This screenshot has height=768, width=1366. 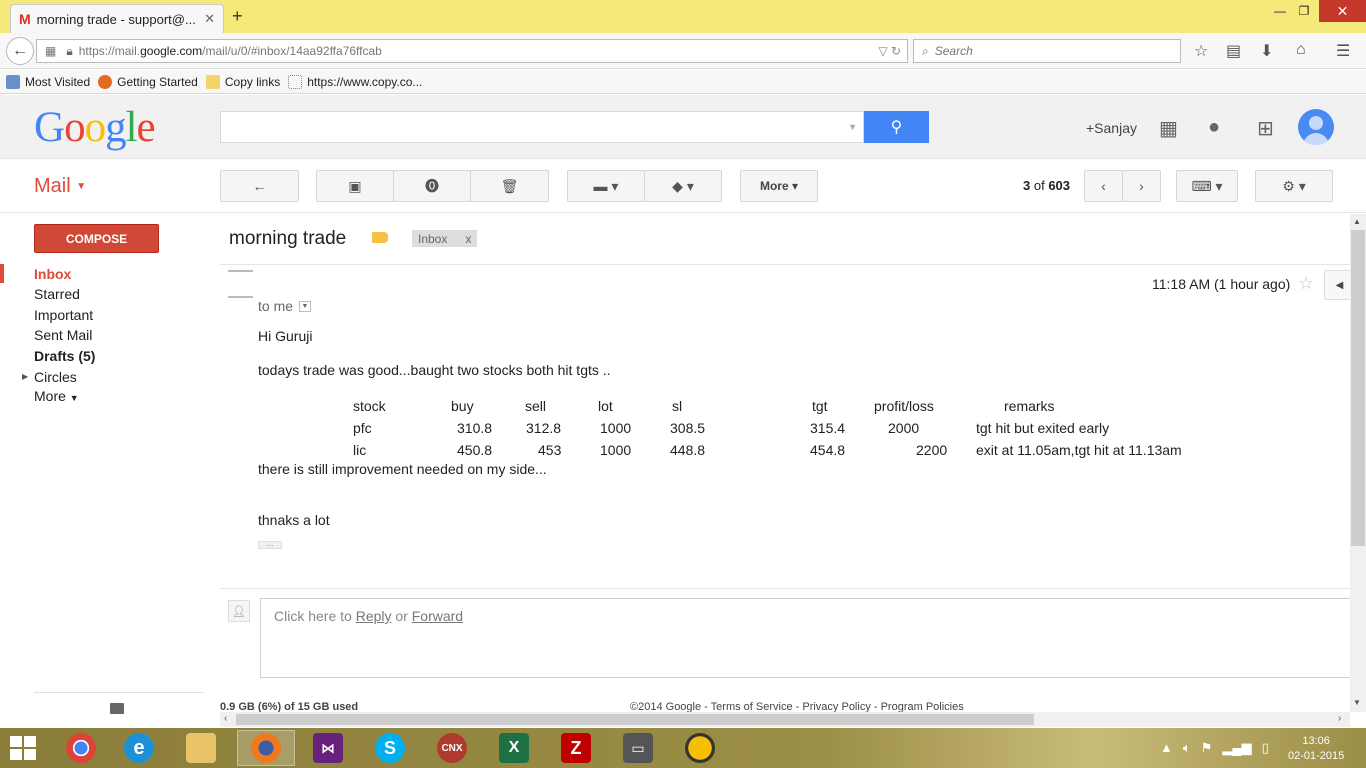 What do you see at coordinates (374, 616) in the screenshot?
I see `reply-link: Reply` at bounding box center [374, 616].